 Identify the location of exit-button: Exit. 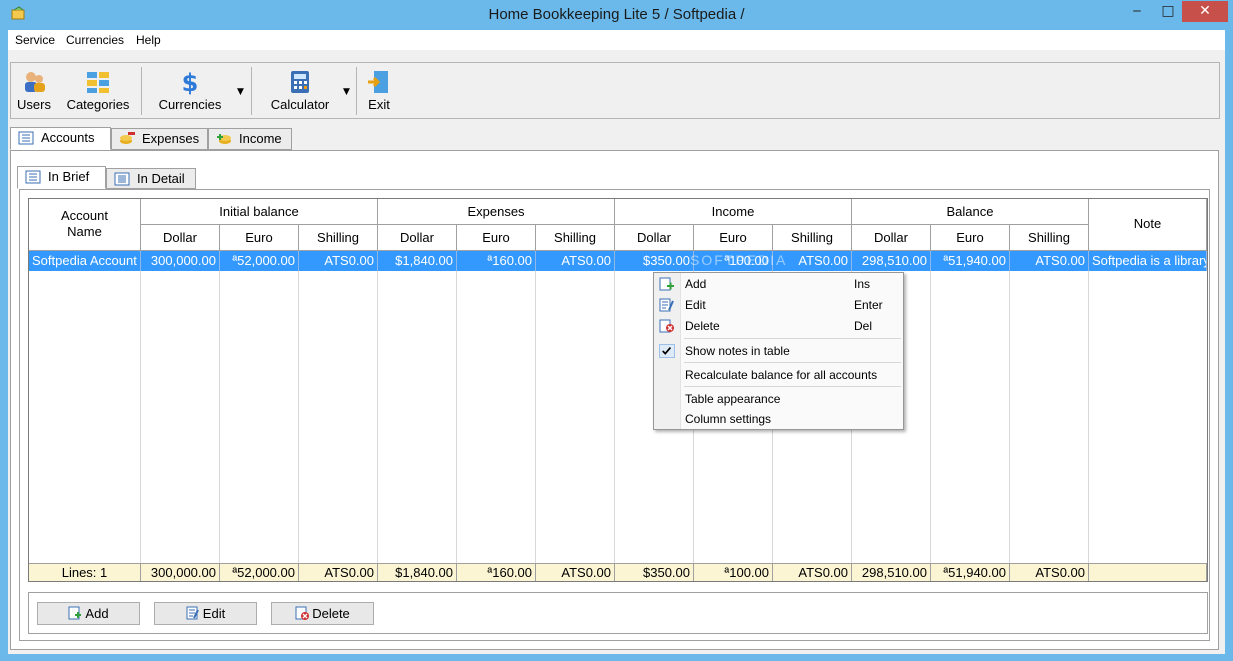
(379, 90).